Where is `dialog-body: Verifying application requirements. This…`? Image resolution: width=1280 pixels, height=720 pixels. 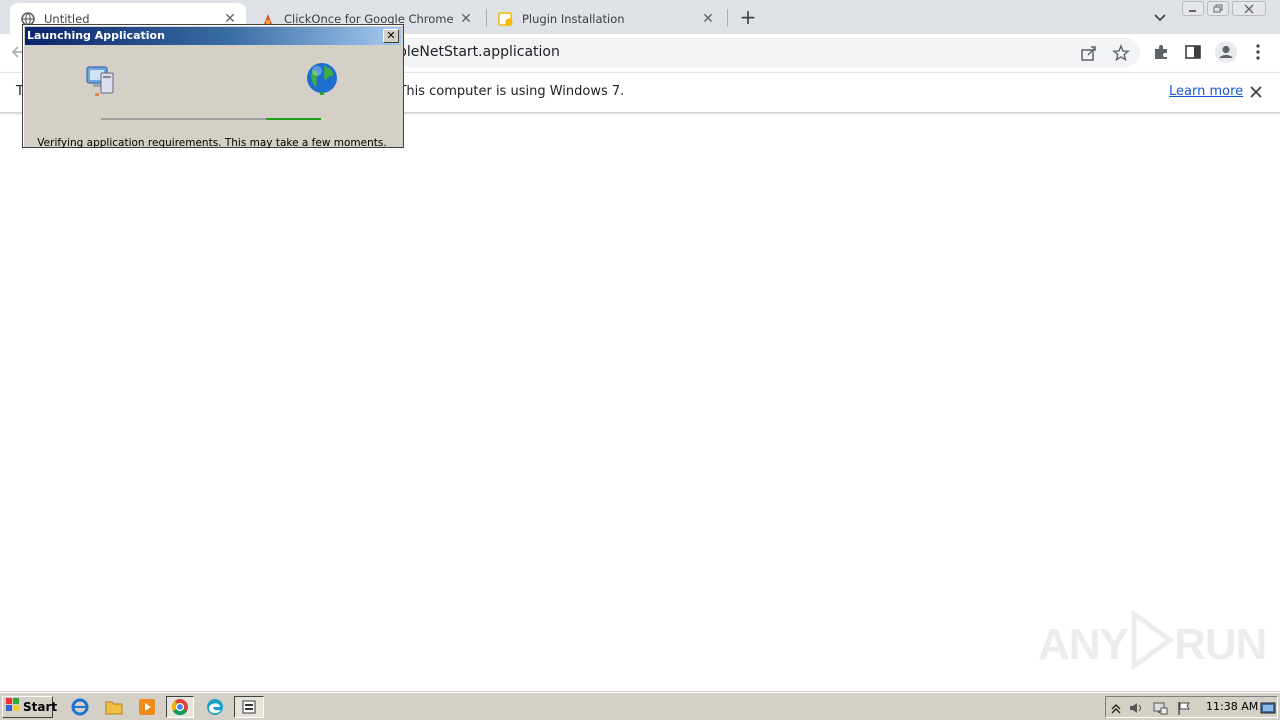
dialog-body: Verifying application requirements. This… is located at coordinates (213, 97).